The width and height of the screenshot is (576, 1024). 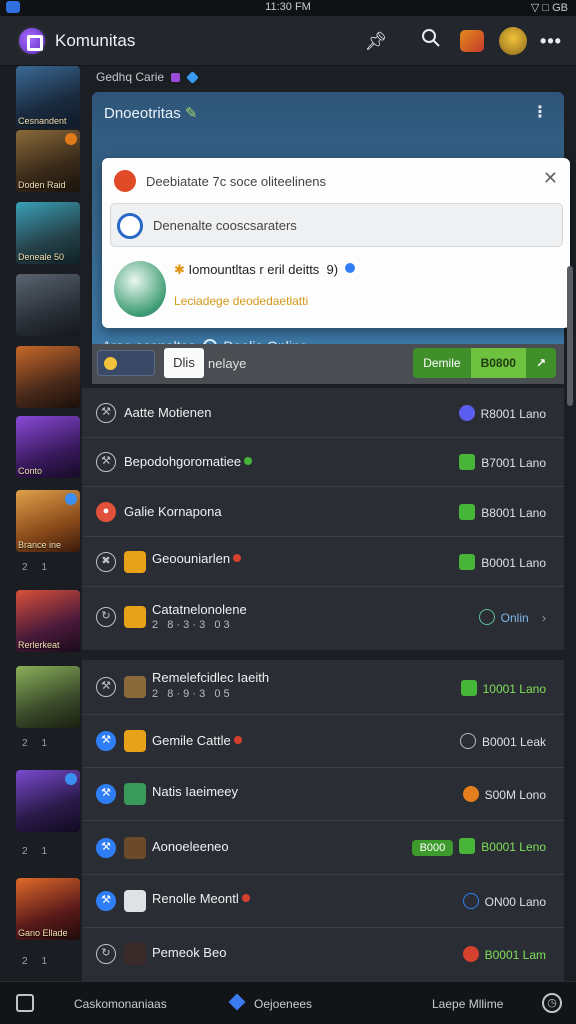 What do you see at coordinates (106, 562) in the screenshot?
I see `cross-icon: ✖` at bounding box center [106, 562].